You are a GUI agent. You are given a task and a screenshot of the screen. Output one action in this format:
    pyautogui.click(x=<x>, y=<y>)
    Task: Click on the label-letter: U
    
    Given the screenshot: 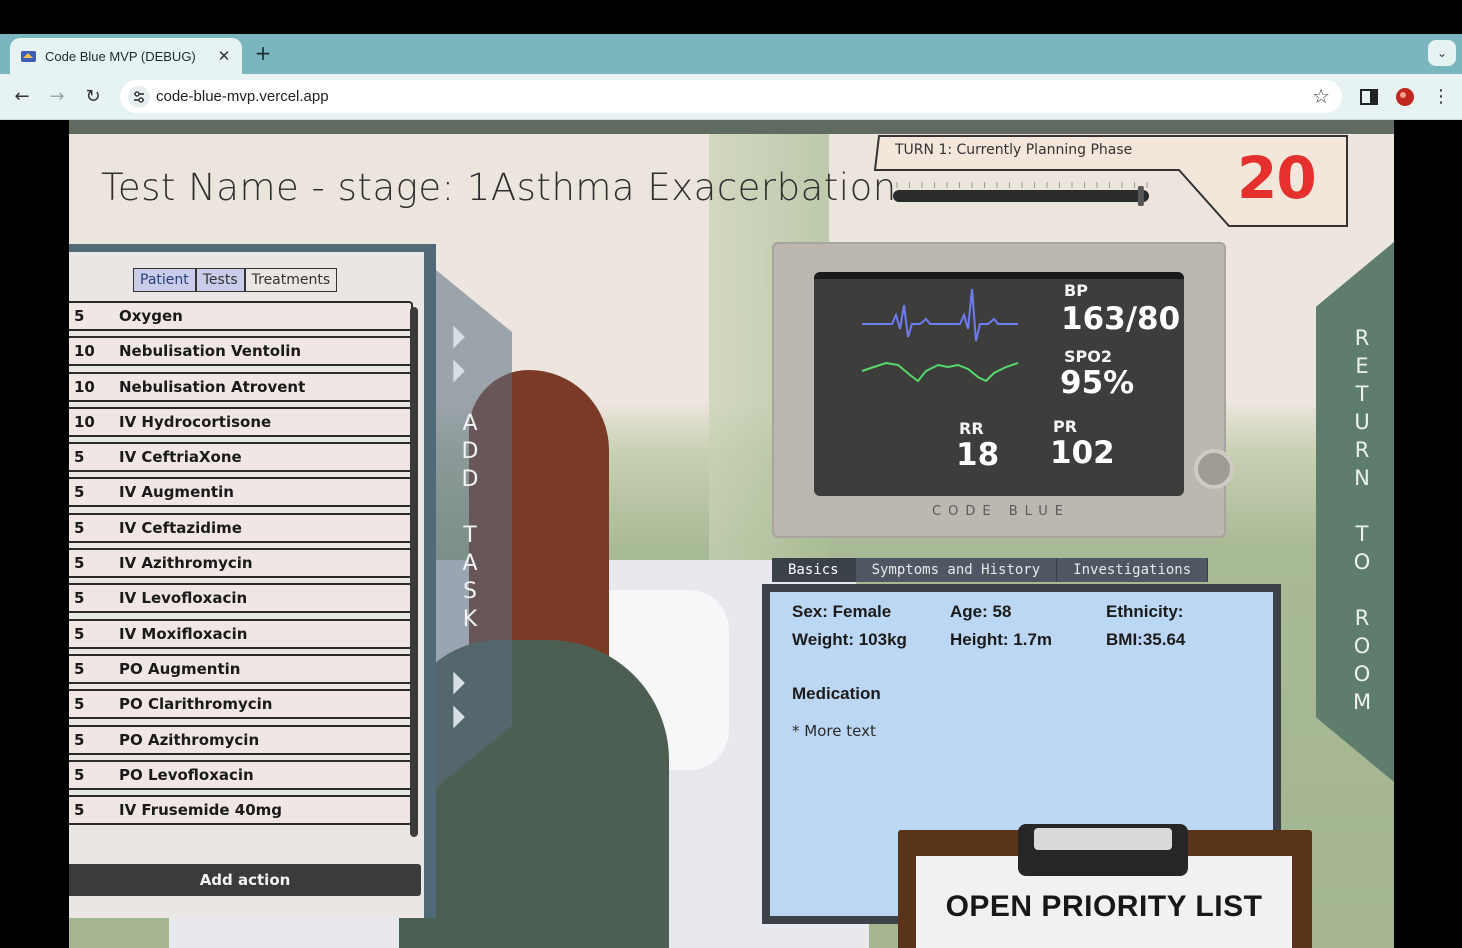 What is the action you would take?
    pyautogui.click(x=1362, y=422)
    